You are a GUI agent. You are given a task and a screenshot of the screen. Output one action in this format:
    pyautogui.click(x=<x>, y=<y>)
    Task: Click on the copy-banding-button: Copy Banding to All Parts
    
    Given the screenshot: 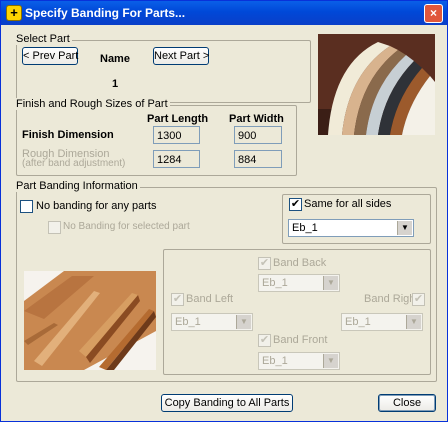 What is the action you would take?
    pyautogui.click(x=227, y=403)
    